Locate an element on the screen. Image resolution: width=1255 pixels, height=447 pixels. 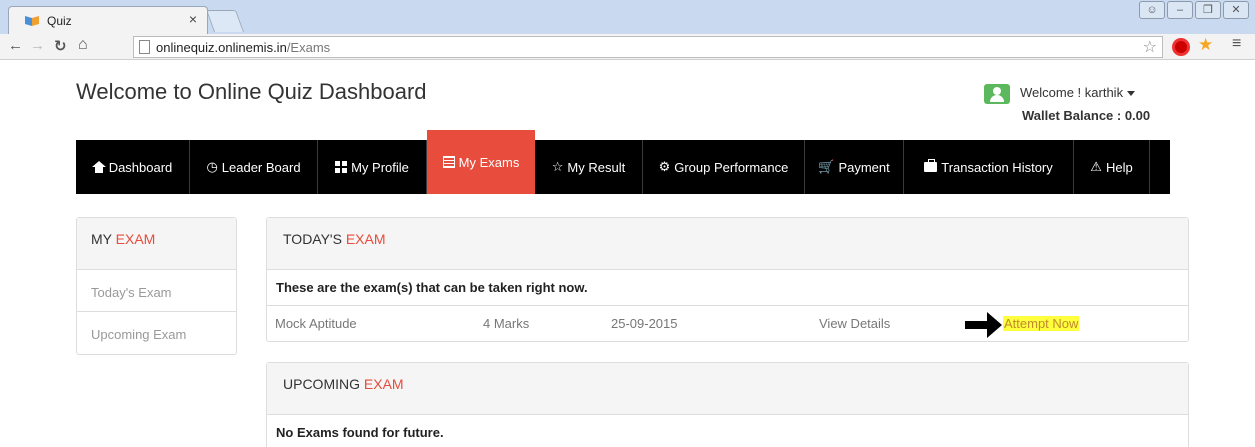
attempt-now-link: Attempt Now is located at coordinates (1041, 323).